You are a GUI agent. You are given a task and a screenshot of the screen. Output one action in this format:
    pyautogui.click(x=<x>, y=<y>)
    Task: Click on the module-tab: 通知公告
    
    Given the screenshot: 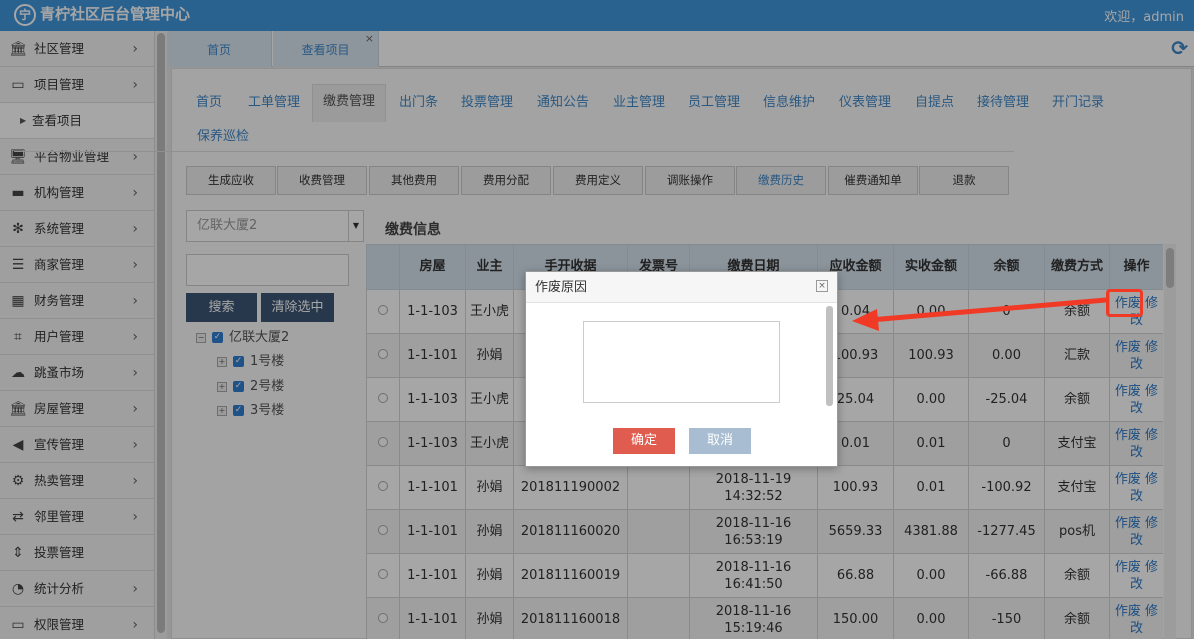 What is the action you would take?
    pyautogui.click(x=563, y=103)
    